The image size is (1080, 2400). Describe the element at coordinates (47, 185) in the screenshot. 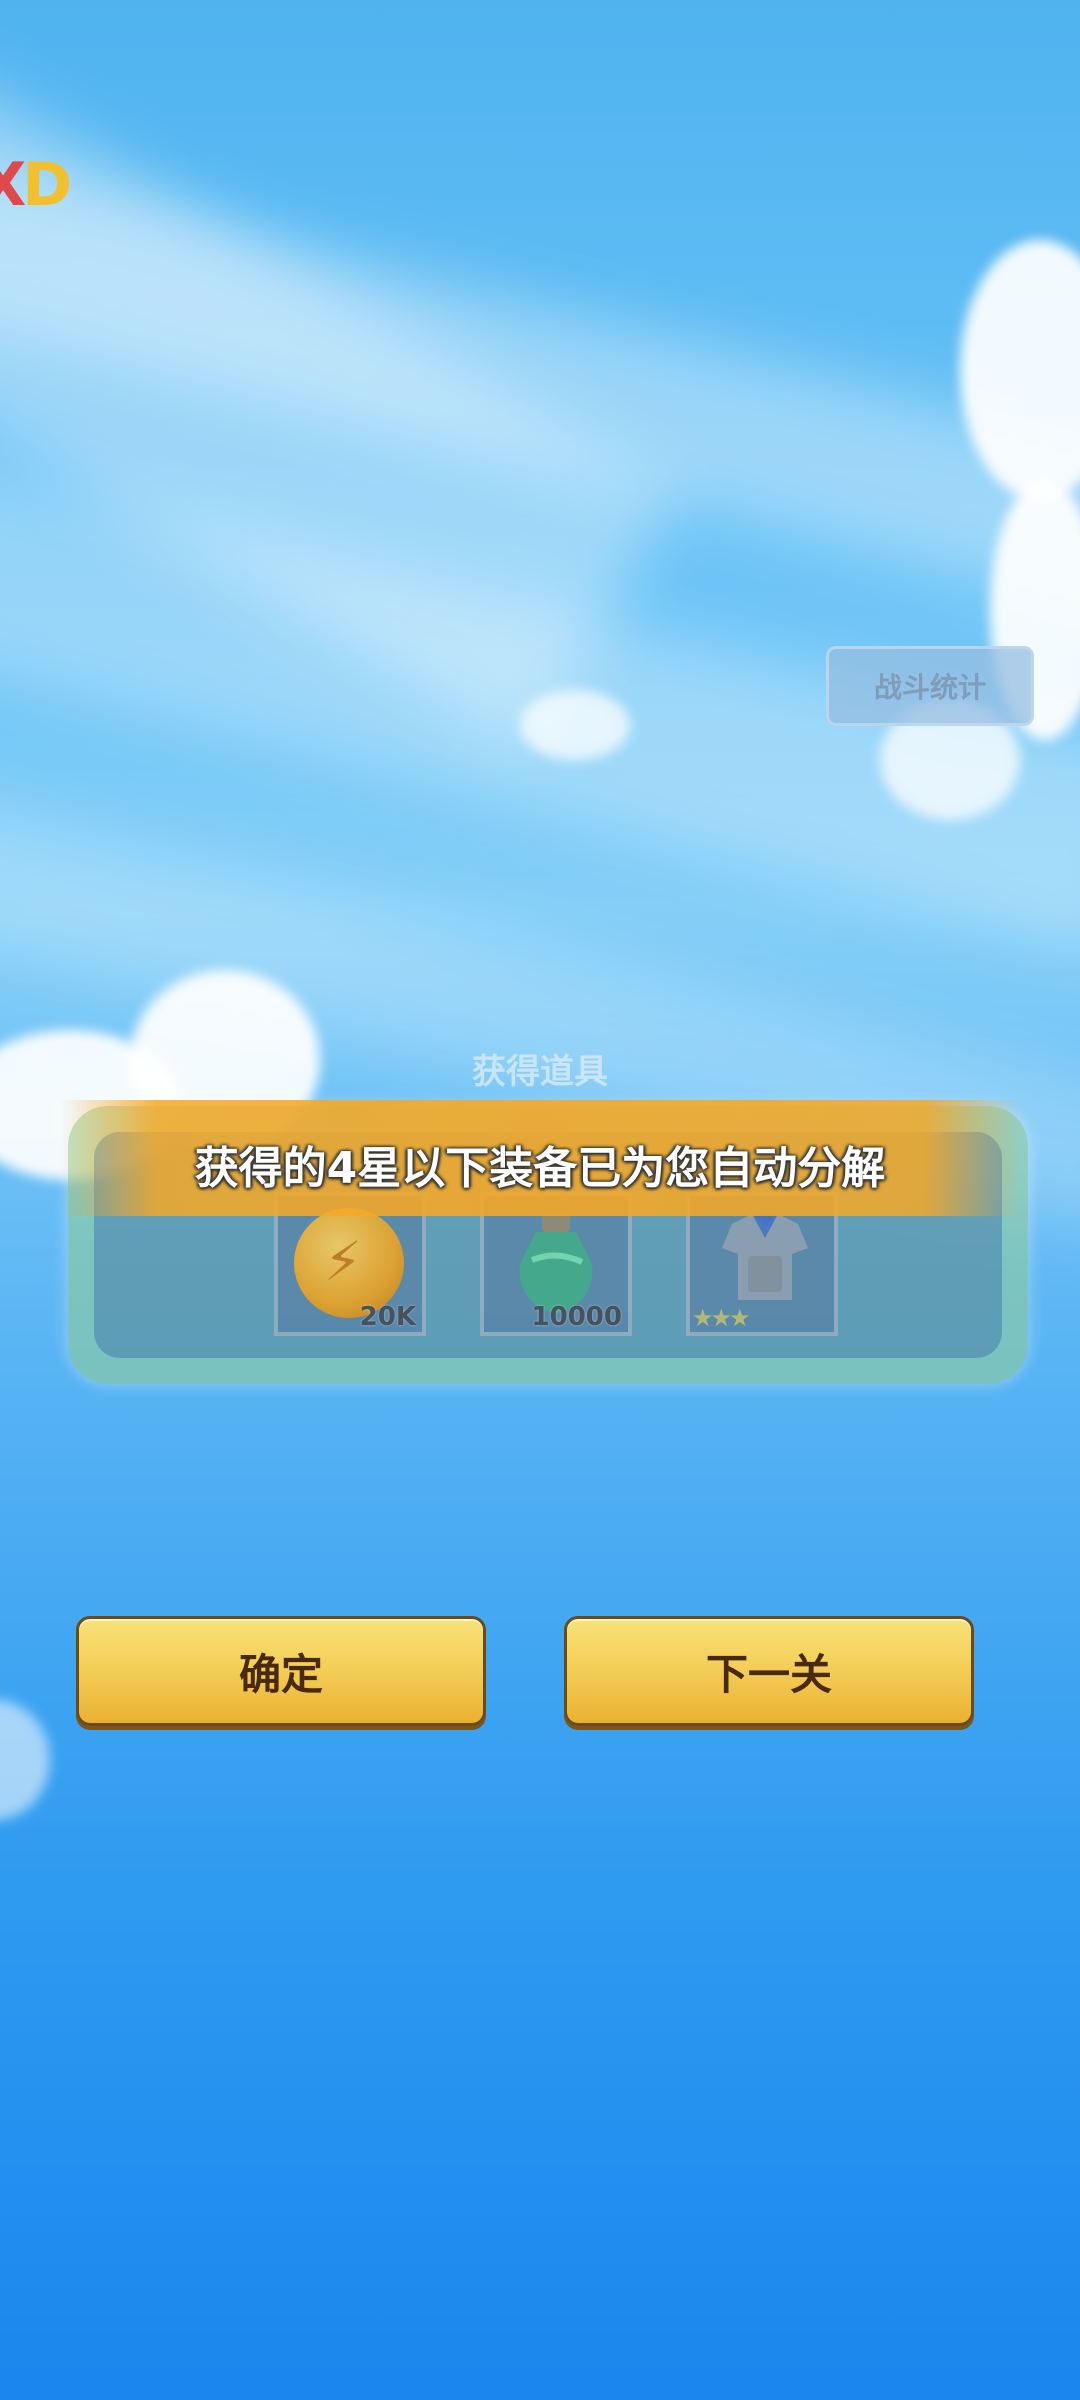

I see `logo-text-yellow: D` at that location.